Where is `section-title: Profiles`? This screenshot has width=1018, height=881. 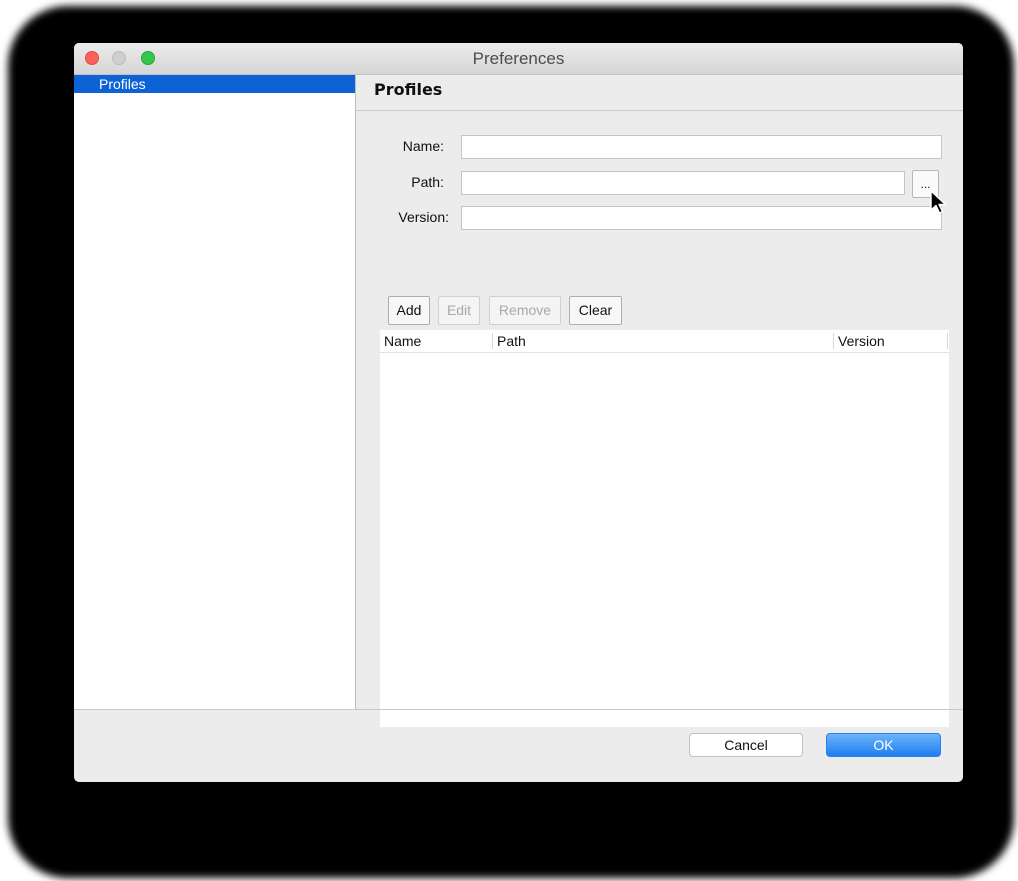
section-title: Profiles is located at coordinates (408, 89).